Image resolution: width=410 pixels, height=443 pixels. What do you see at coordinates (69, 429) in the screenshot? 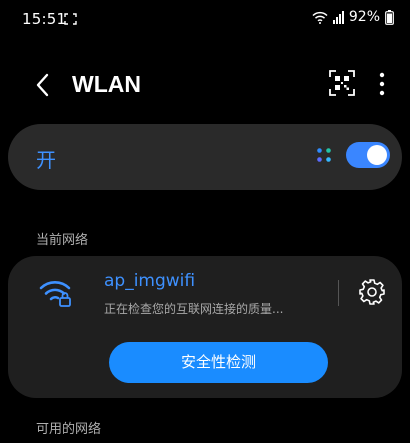
I see `available-networks-heading: 可用的网络` at bounding box center [69, 429].